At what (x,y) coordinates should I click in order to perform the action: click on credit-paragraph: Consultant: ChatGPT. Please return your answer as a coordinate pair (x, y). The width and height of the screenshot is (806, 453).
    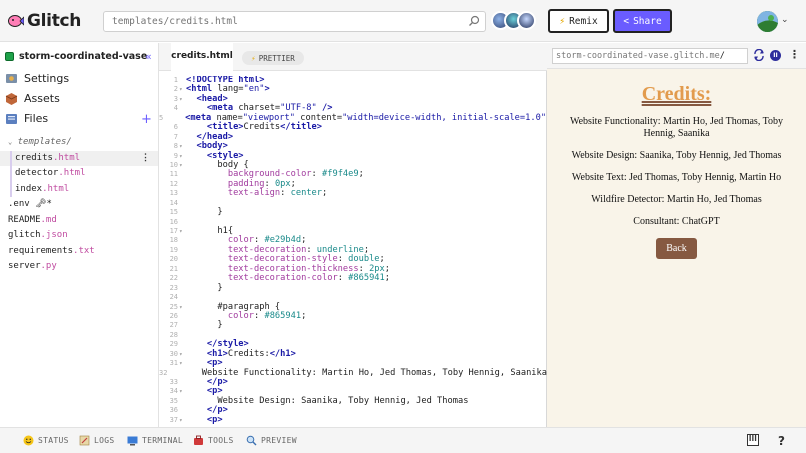
    Looking at the image, I should click on (676, 221).